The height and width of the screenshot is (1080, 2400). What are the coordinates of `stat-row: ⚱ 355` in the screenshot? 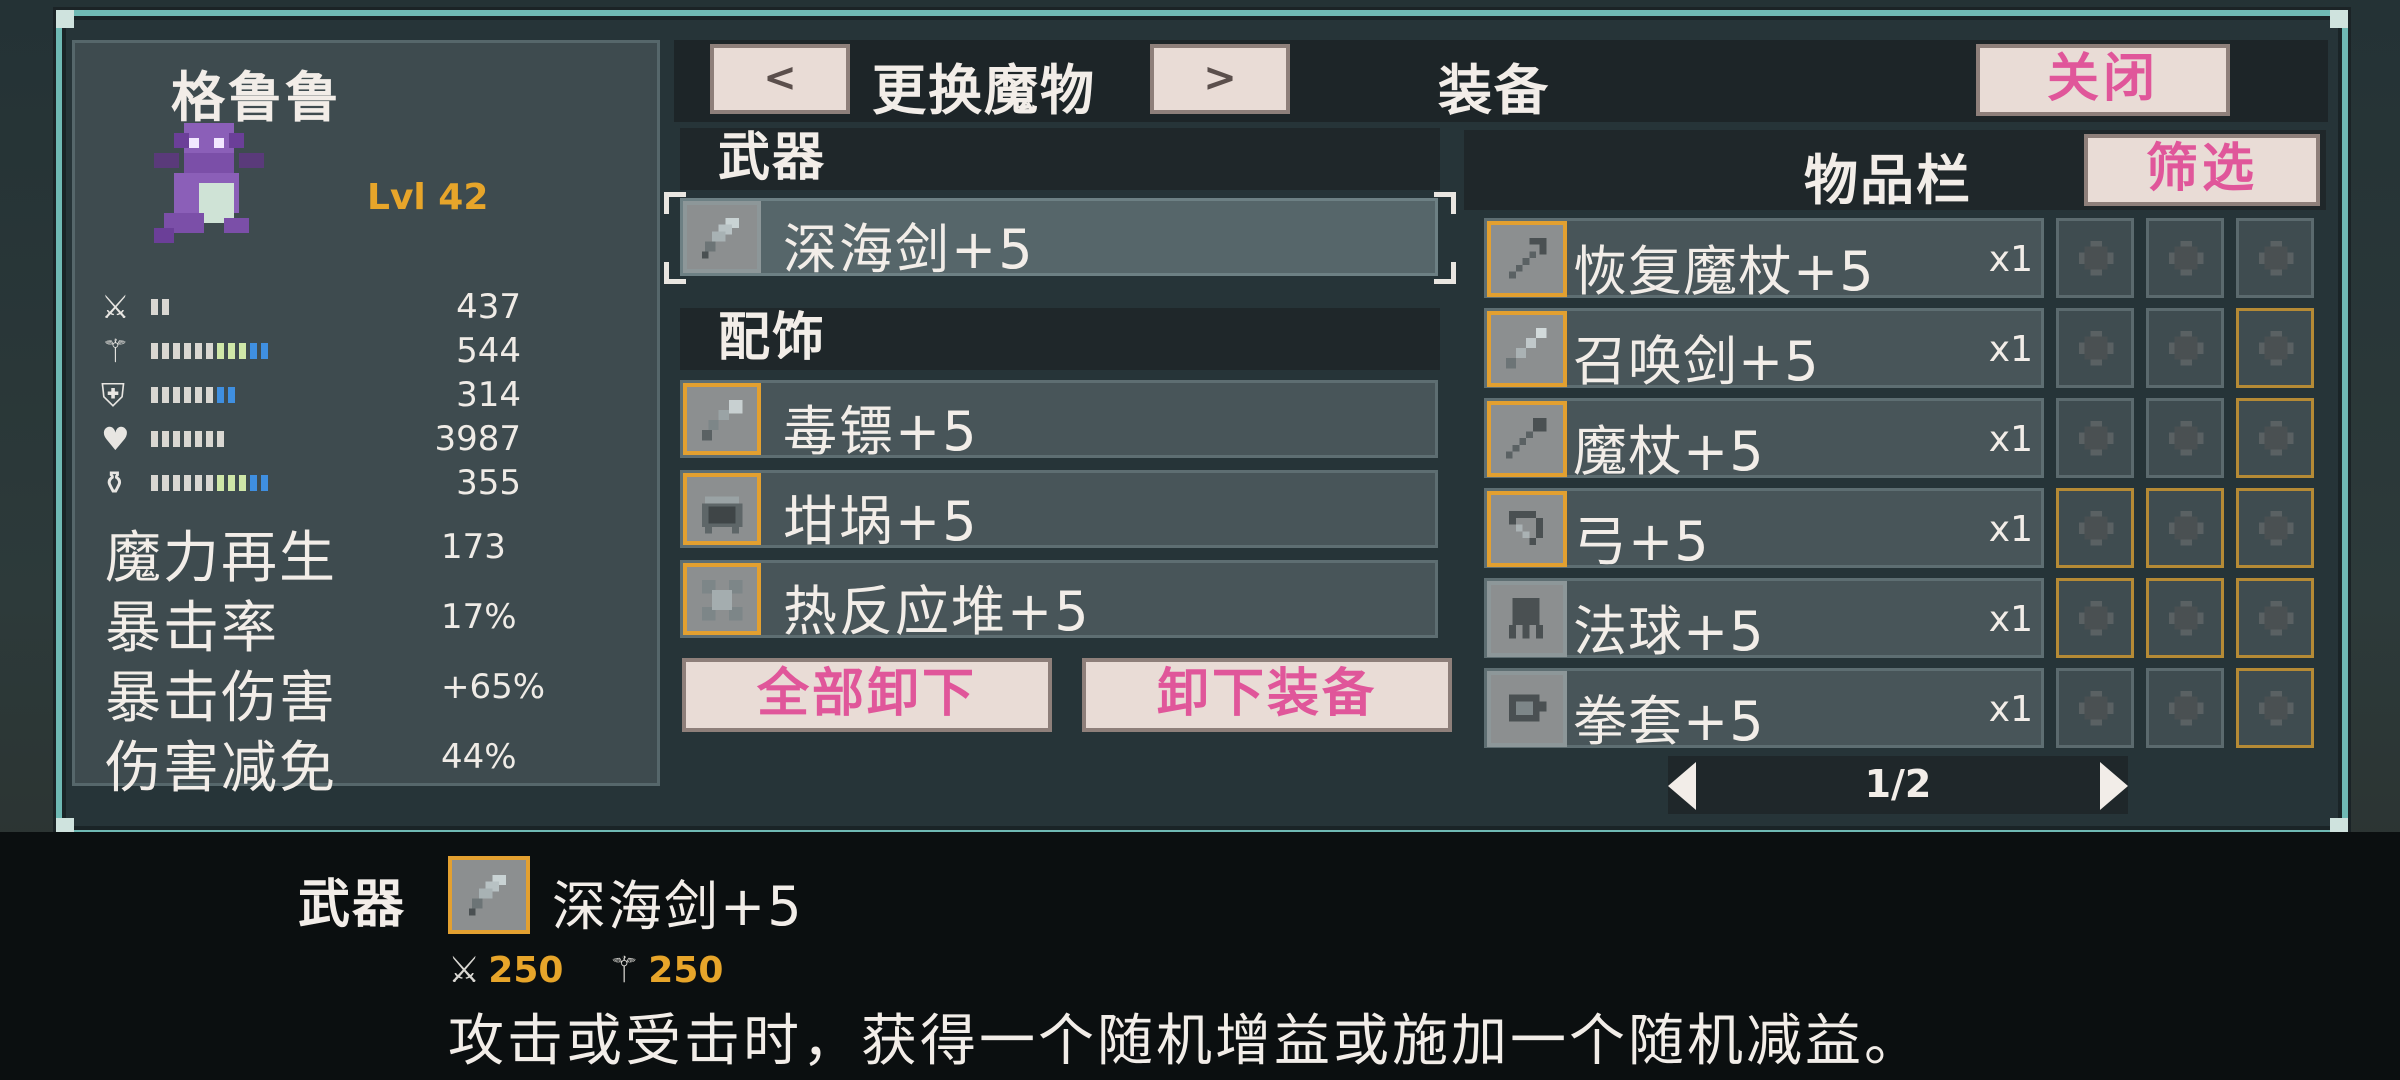 It's located at (311, 483).